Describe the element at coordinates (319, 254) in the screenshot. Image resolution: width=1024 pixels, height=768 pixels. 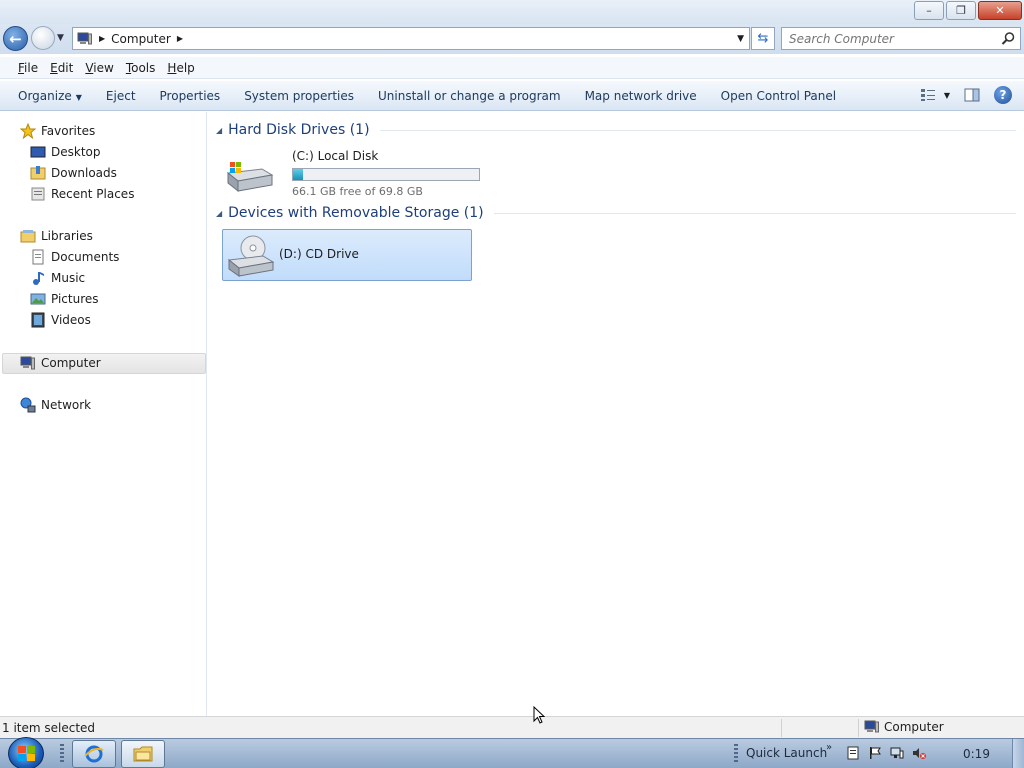
I see `drive-d-name: (D:) CD Drive` at that location.